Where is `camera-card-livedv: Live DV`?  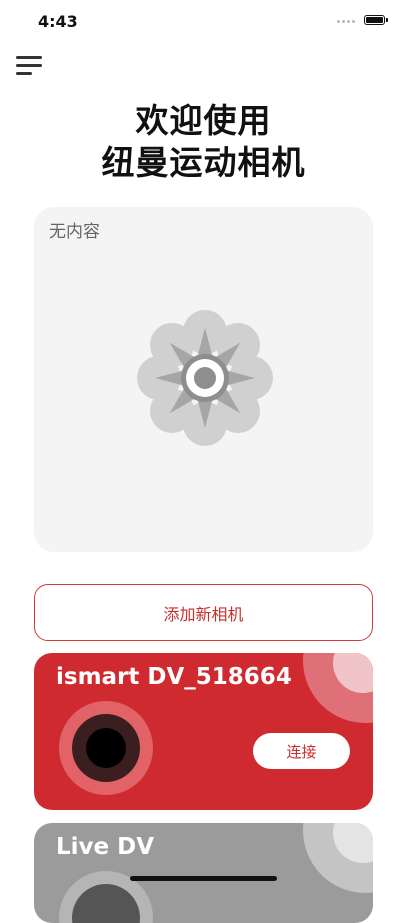
camera-card-livedv: Live DV is located at coordinates (203, 873).